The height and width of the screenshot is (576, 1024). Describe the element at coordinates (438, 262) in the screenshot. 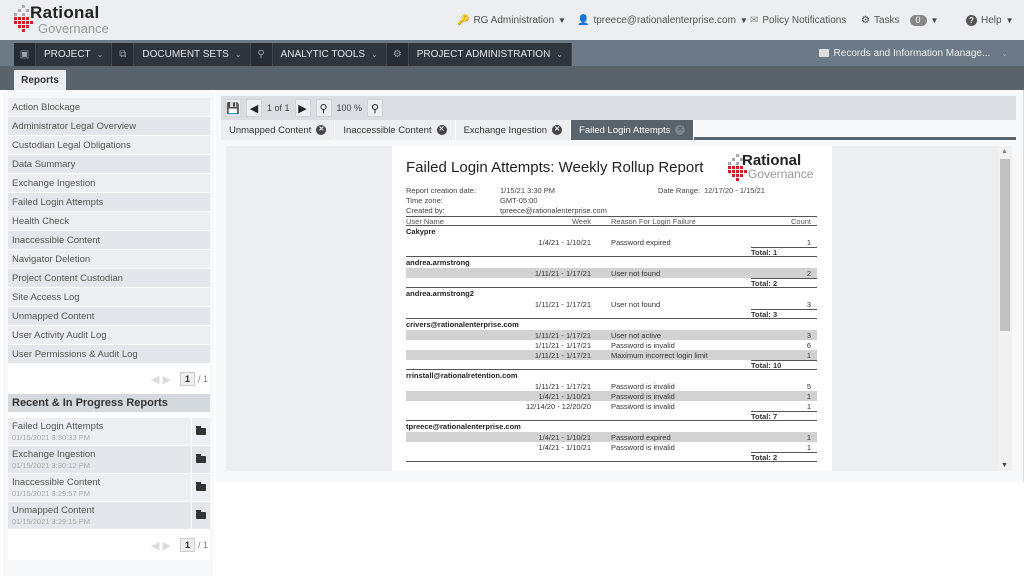

I see `report-user-name: andrea.armstrong` at that location.